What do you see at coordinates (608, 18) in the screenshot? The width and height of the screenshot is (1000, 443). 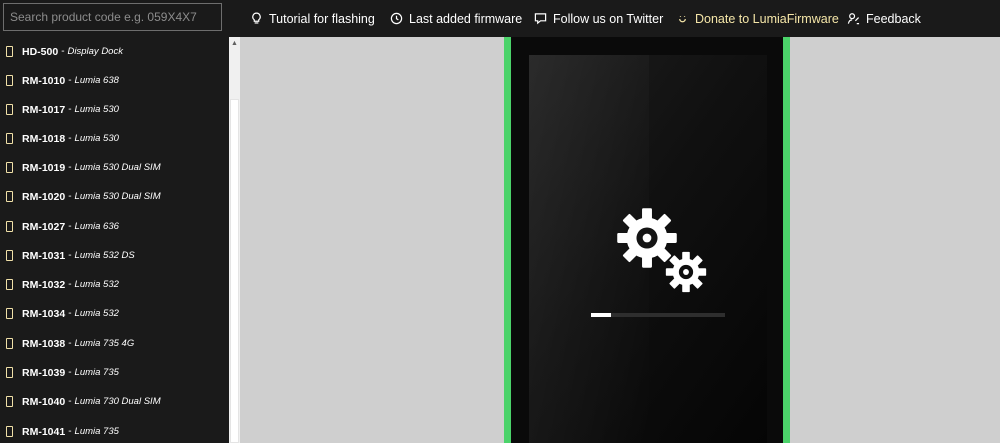 I see `nav-twitter-label: Follow us on Twitter` at bounding box center [608, 18].